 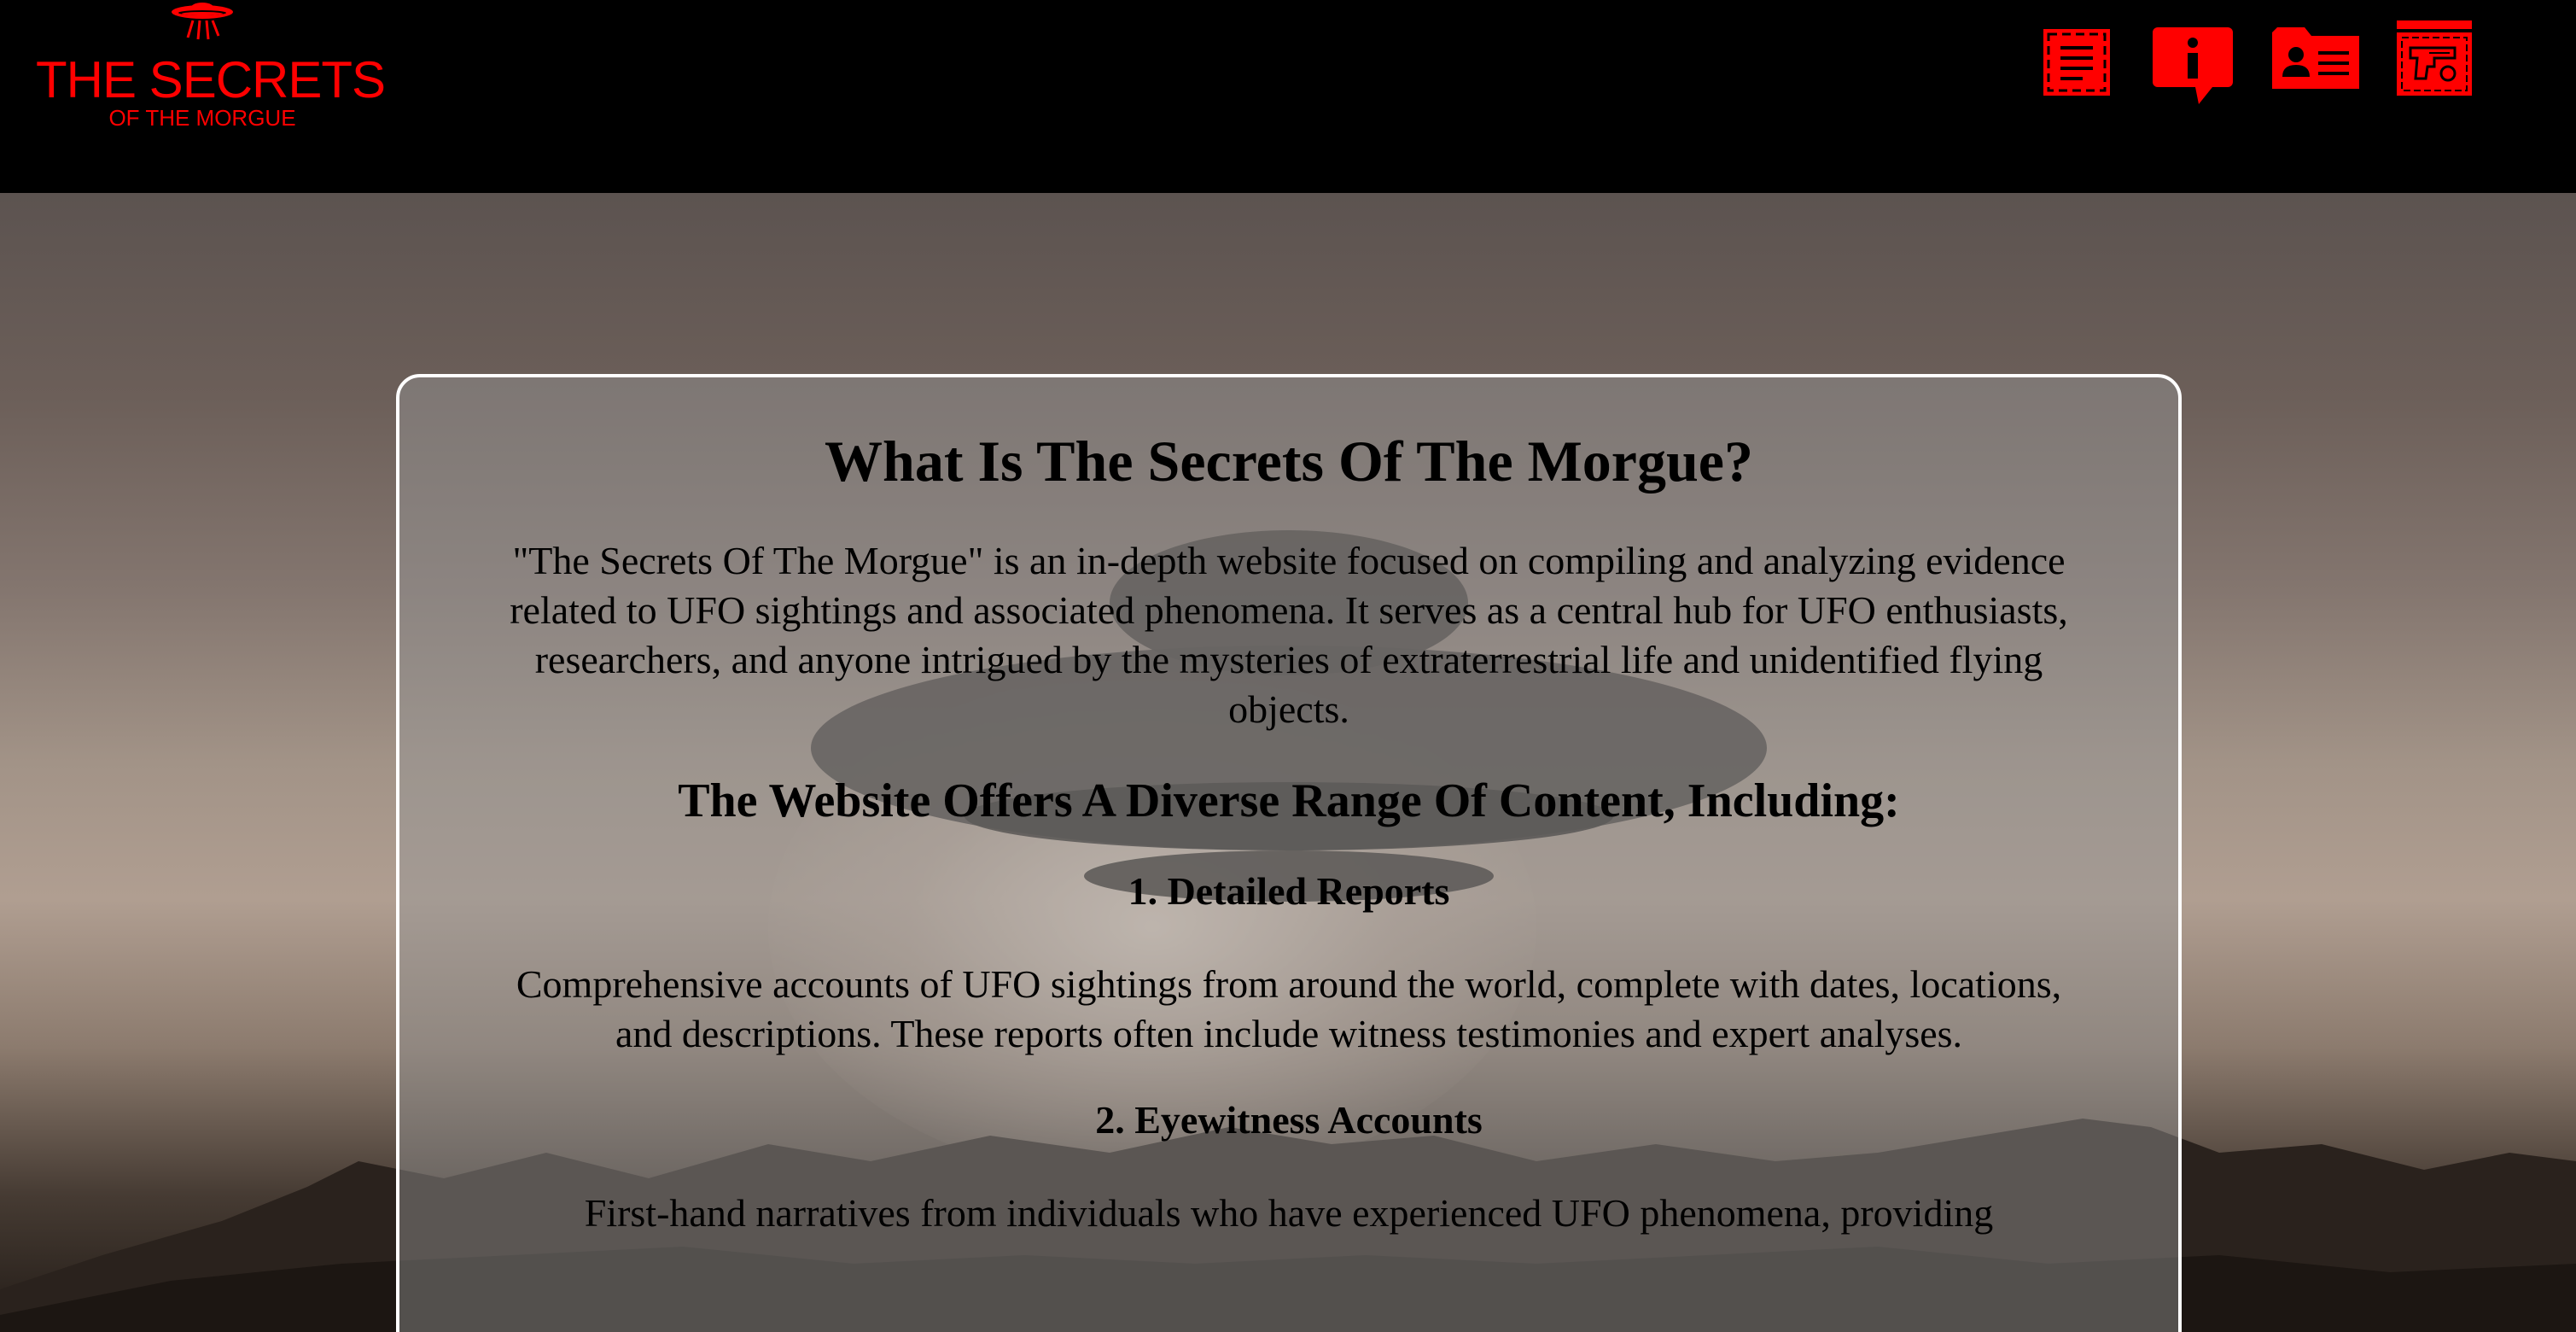 I want to click on page-title: What Is The Secrets Of The Morgue?, so click(x=1289, y=462).